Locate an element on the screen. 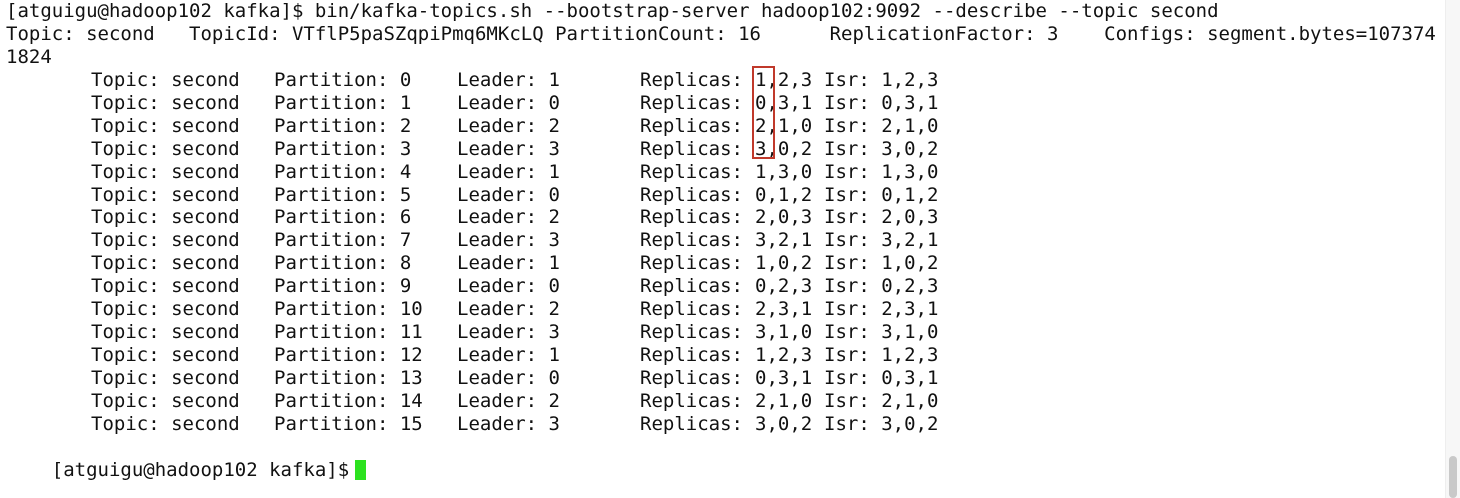 The height and width of the screenshot is (498, 1460). scrollbar-thumb is located at coordinates (1453, 477).